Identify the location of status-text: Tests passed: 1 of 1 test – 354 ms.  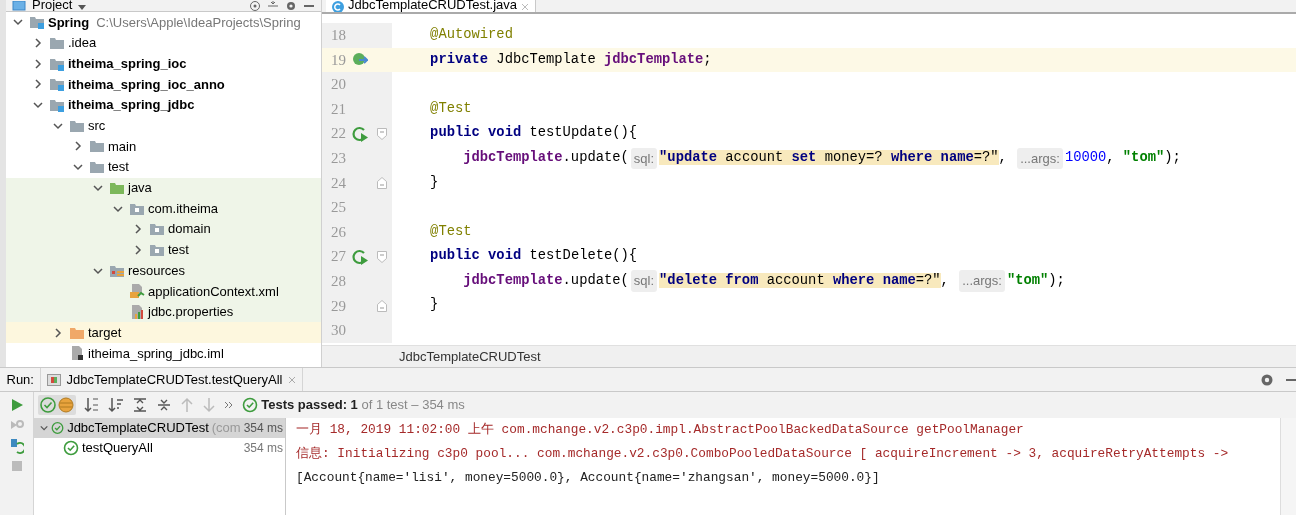
(363, 405).